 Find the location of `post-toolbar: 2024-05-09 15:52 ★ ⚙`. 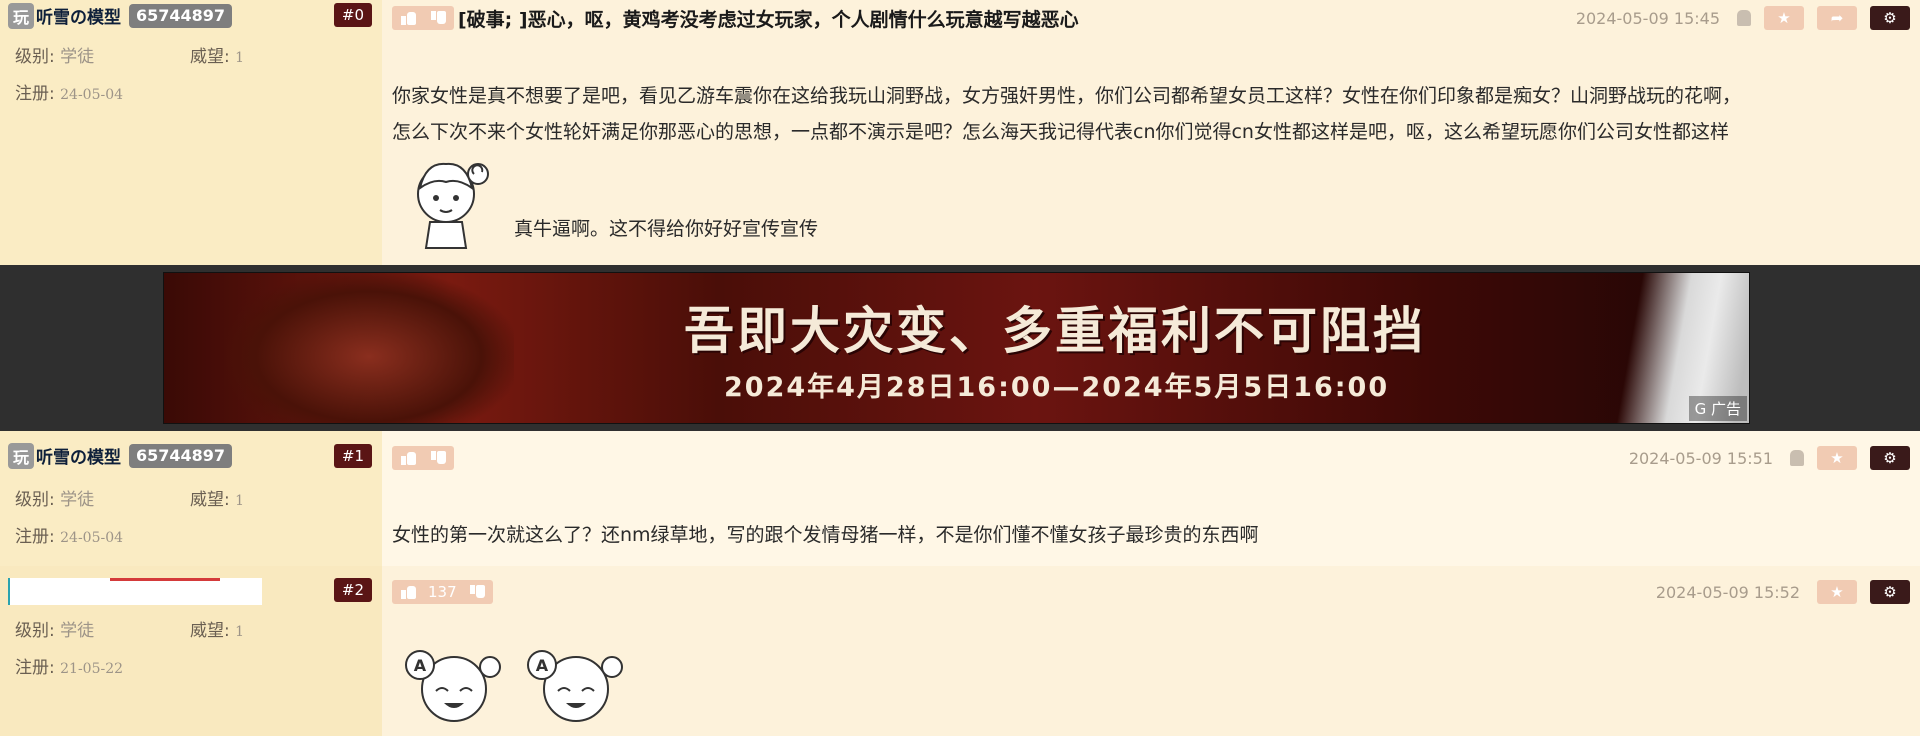

post-toolbar: 2024-05-09 15:52 ★ ⚙ is located at coordinates (1783, 592).